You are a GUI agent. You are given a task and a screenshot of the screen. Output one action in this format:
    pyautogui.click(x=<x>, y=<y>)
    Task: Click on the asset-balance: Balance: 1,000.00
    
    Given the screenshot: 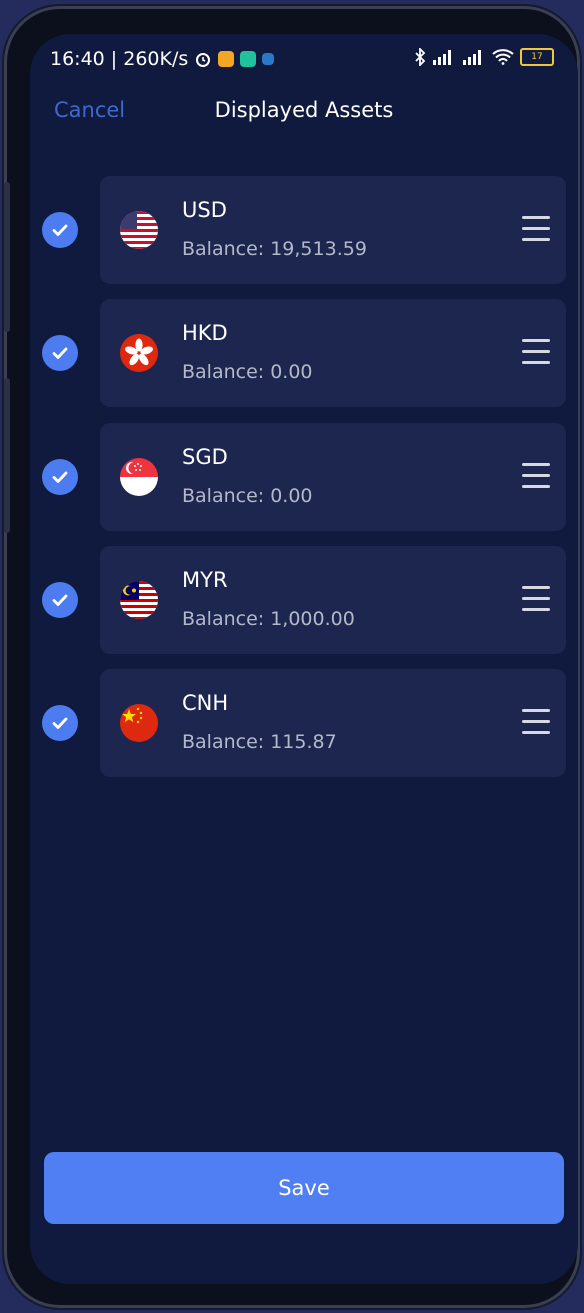 What is the action you would take?
    pyautogui.click(x=268, y=619)
    